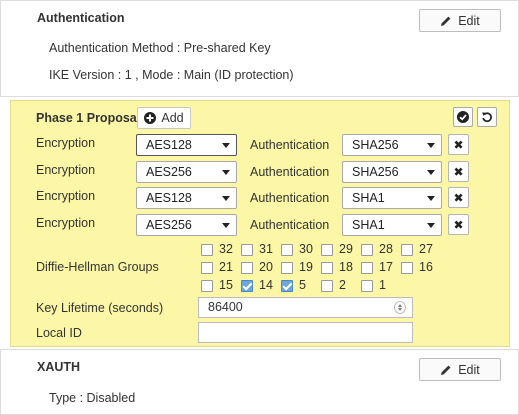 Image resolution: width=519 pixels, height=415 pixels. I want to click on dh-group-label: 1, so click(382, 285).